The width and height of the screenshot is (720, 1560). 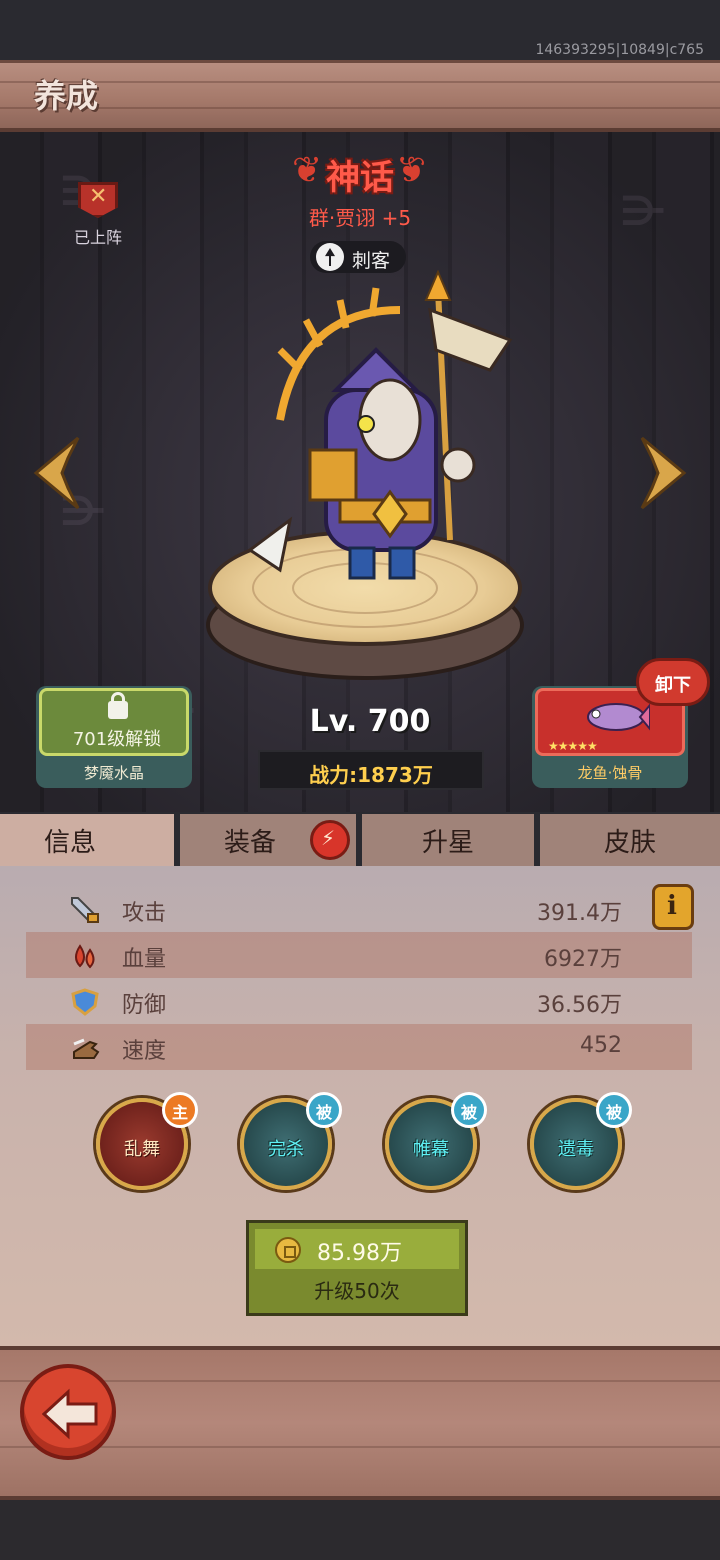 What do you see at coordinates (180, 1110) in the screenshot?
I see `skill-type-badge: 主` at bounding box center [180, 1110].